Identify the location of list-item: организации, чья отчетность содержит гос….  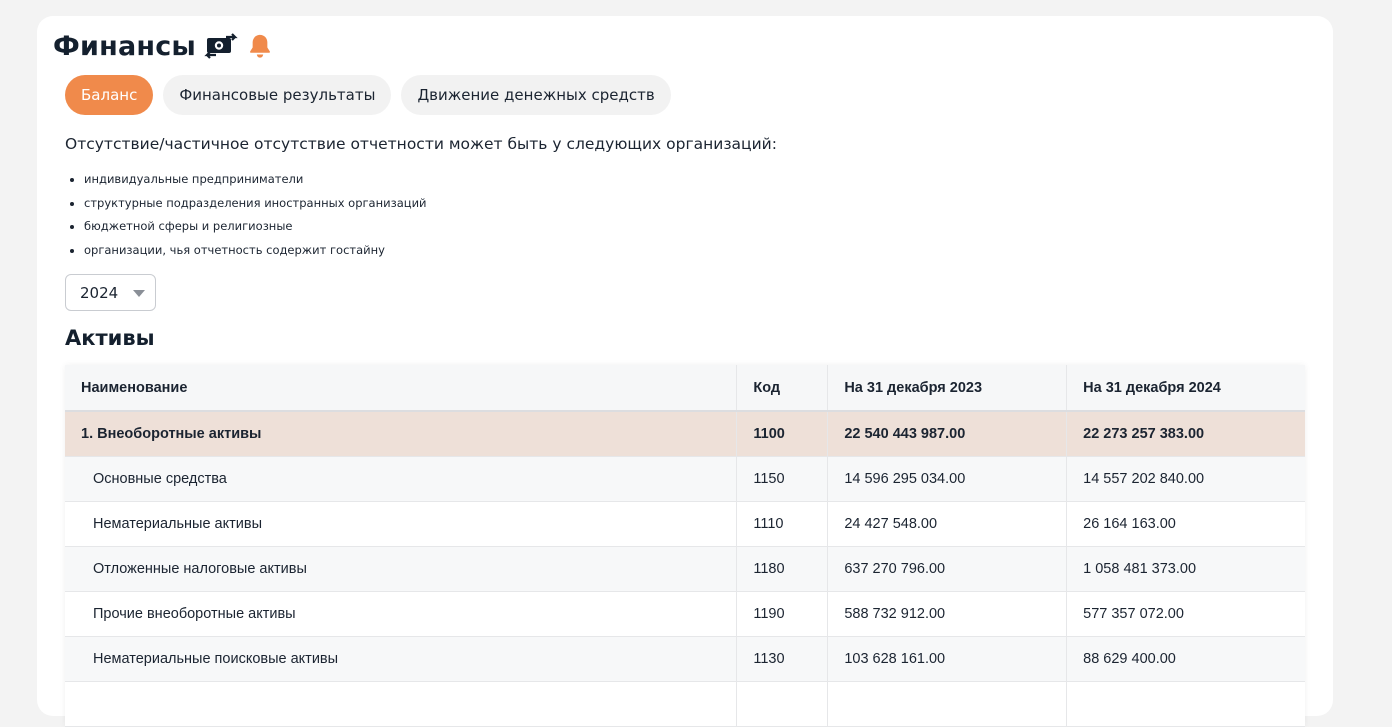
(255, 253).